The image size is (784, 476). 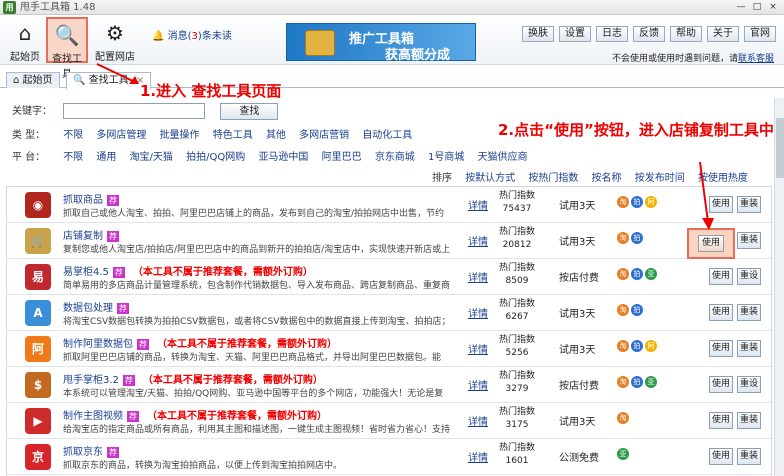 What do you see at coordinates (517, 209) in the screenshot?
I see `hot-index-value: 75437` at bounding box center [517, 209].